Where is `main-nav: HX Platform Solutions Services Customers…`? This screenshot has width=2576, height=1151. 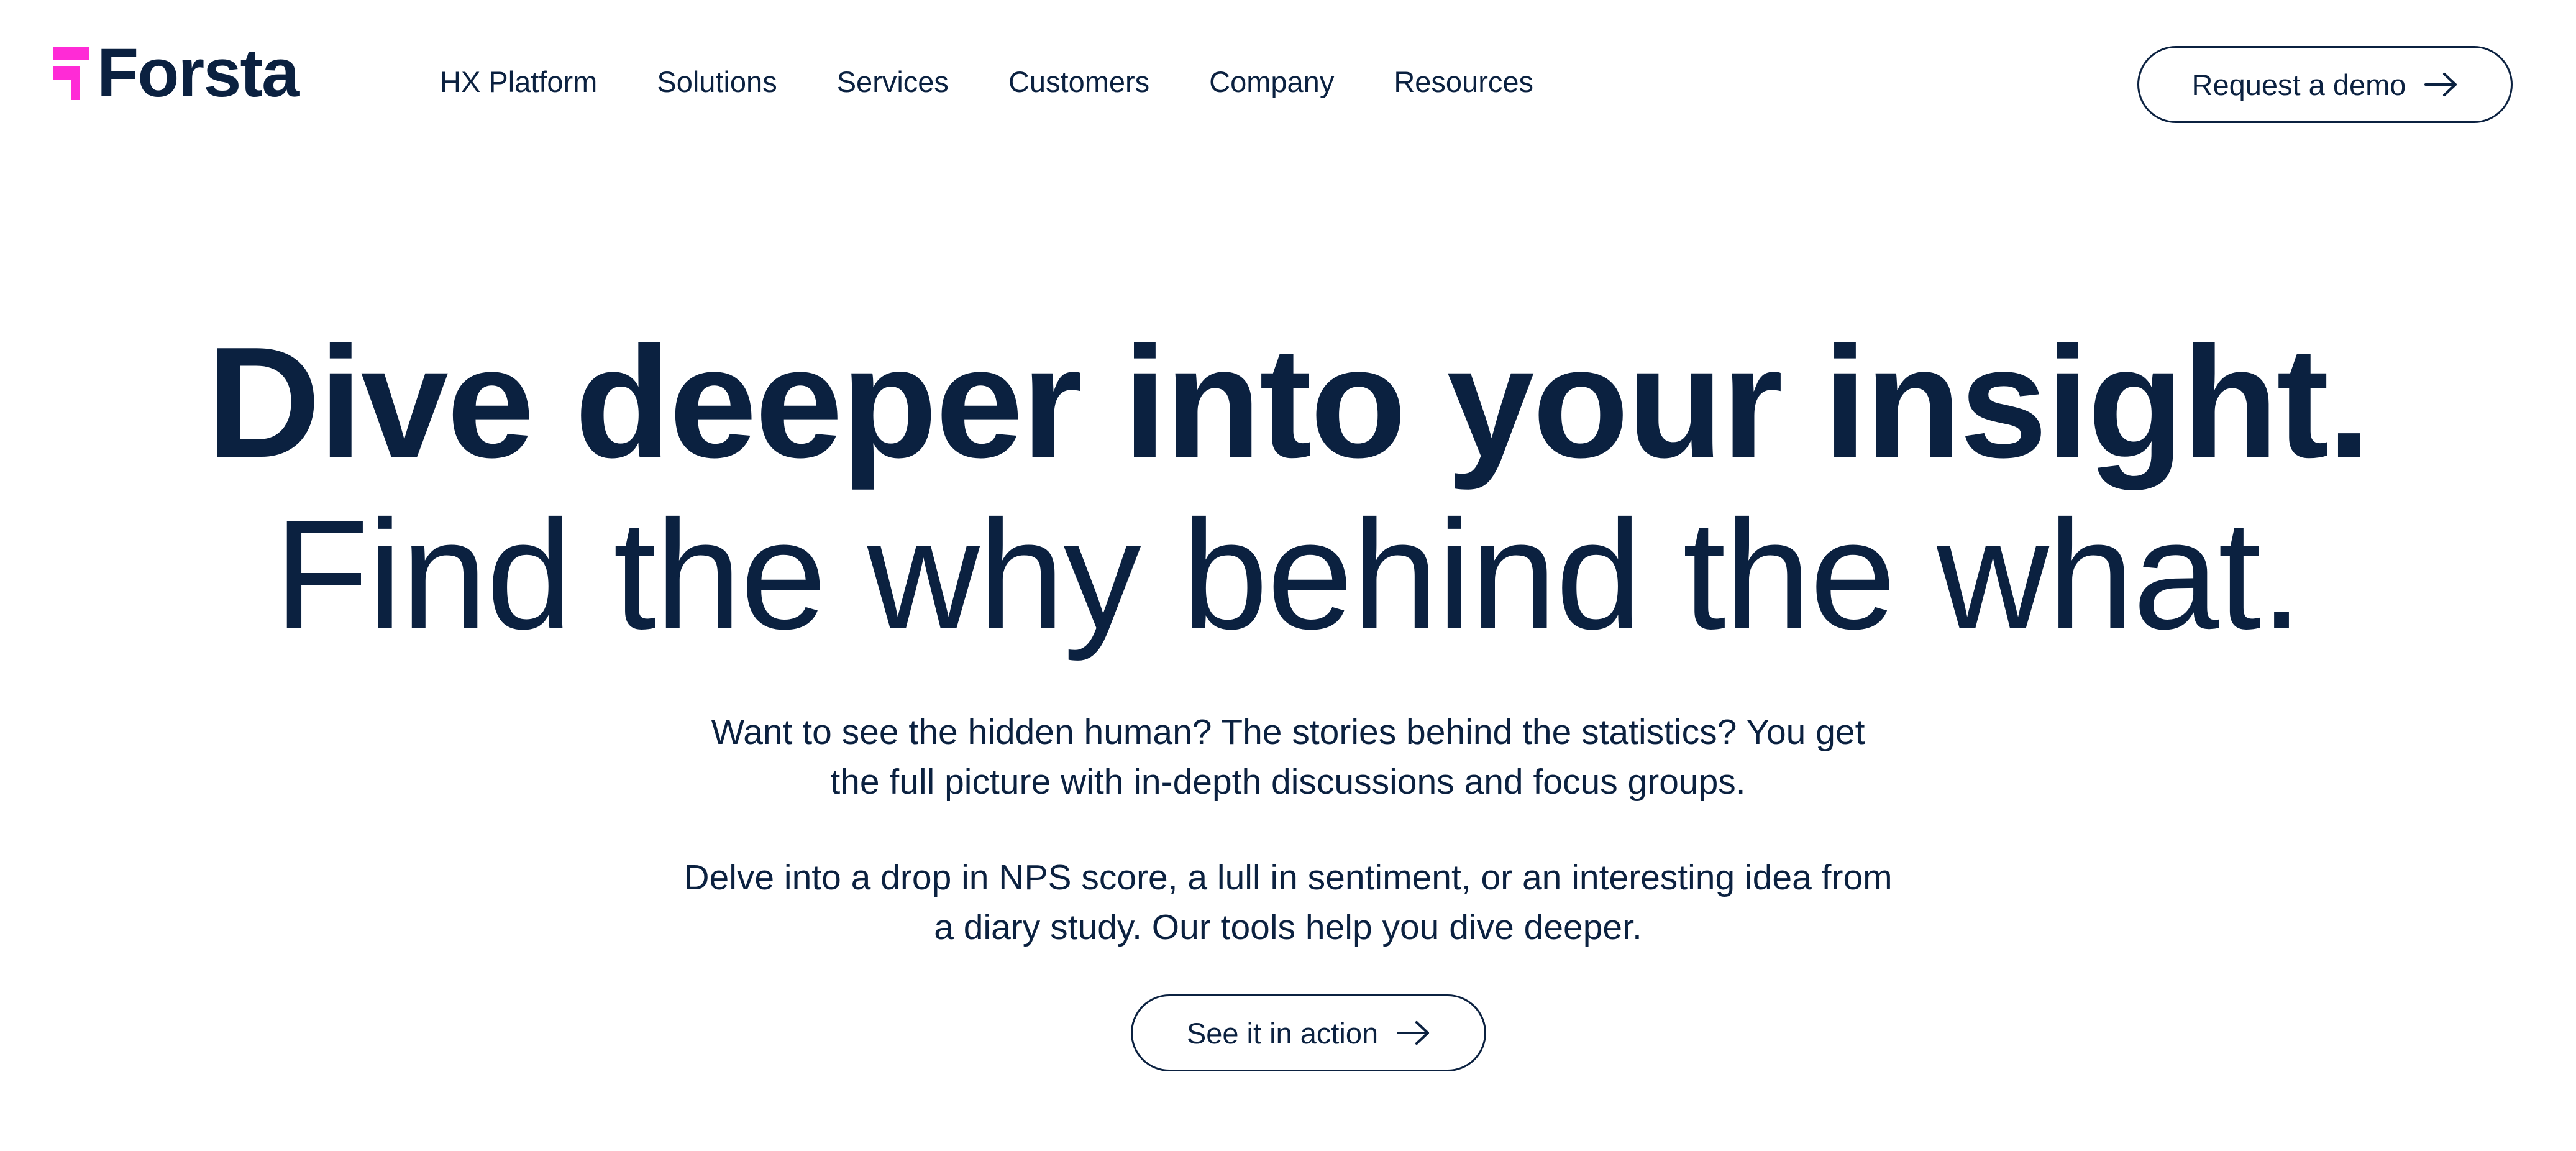 main-nav: HX Platform Solutions Services Customers… is located at coordinates (1016, 82).